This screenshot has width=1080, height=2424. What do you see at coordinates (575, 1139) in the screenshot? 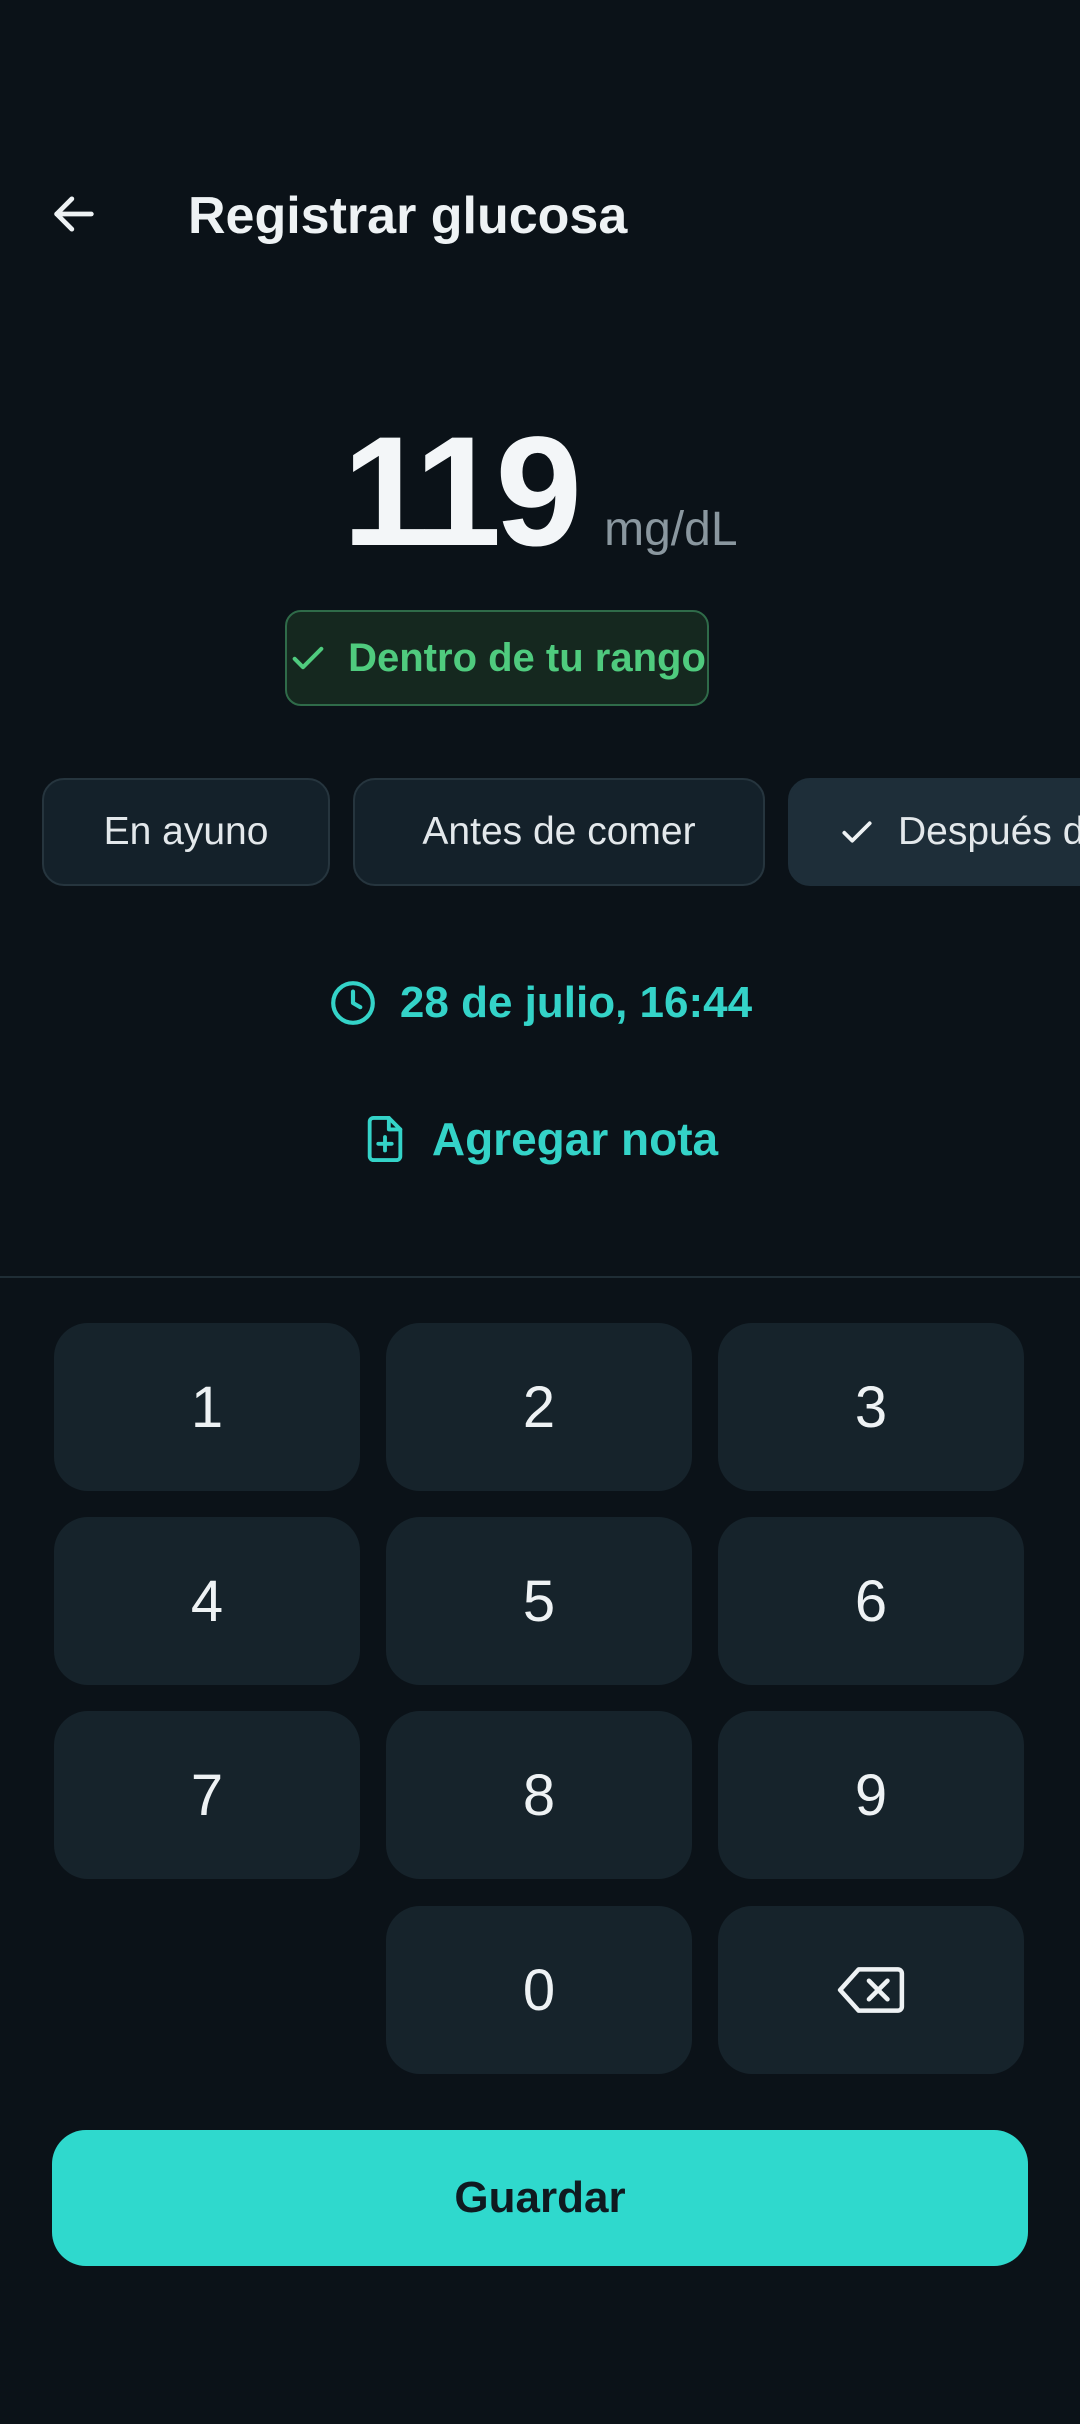
I see `add-note-label: Agregar nota` at bounding box center [575, 1139].